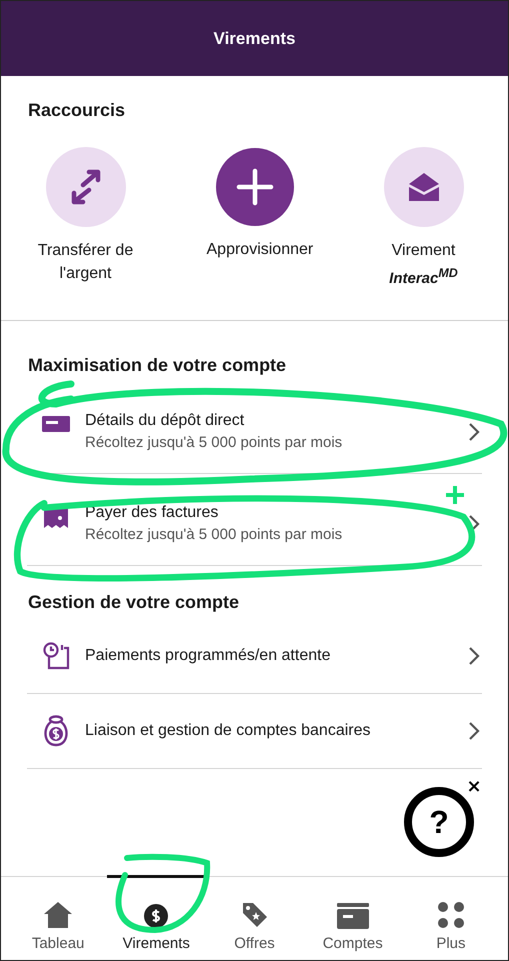  Describe the element at coordinates (255, 38) in the screenshot. I see `screen-title: Virements` at that location.